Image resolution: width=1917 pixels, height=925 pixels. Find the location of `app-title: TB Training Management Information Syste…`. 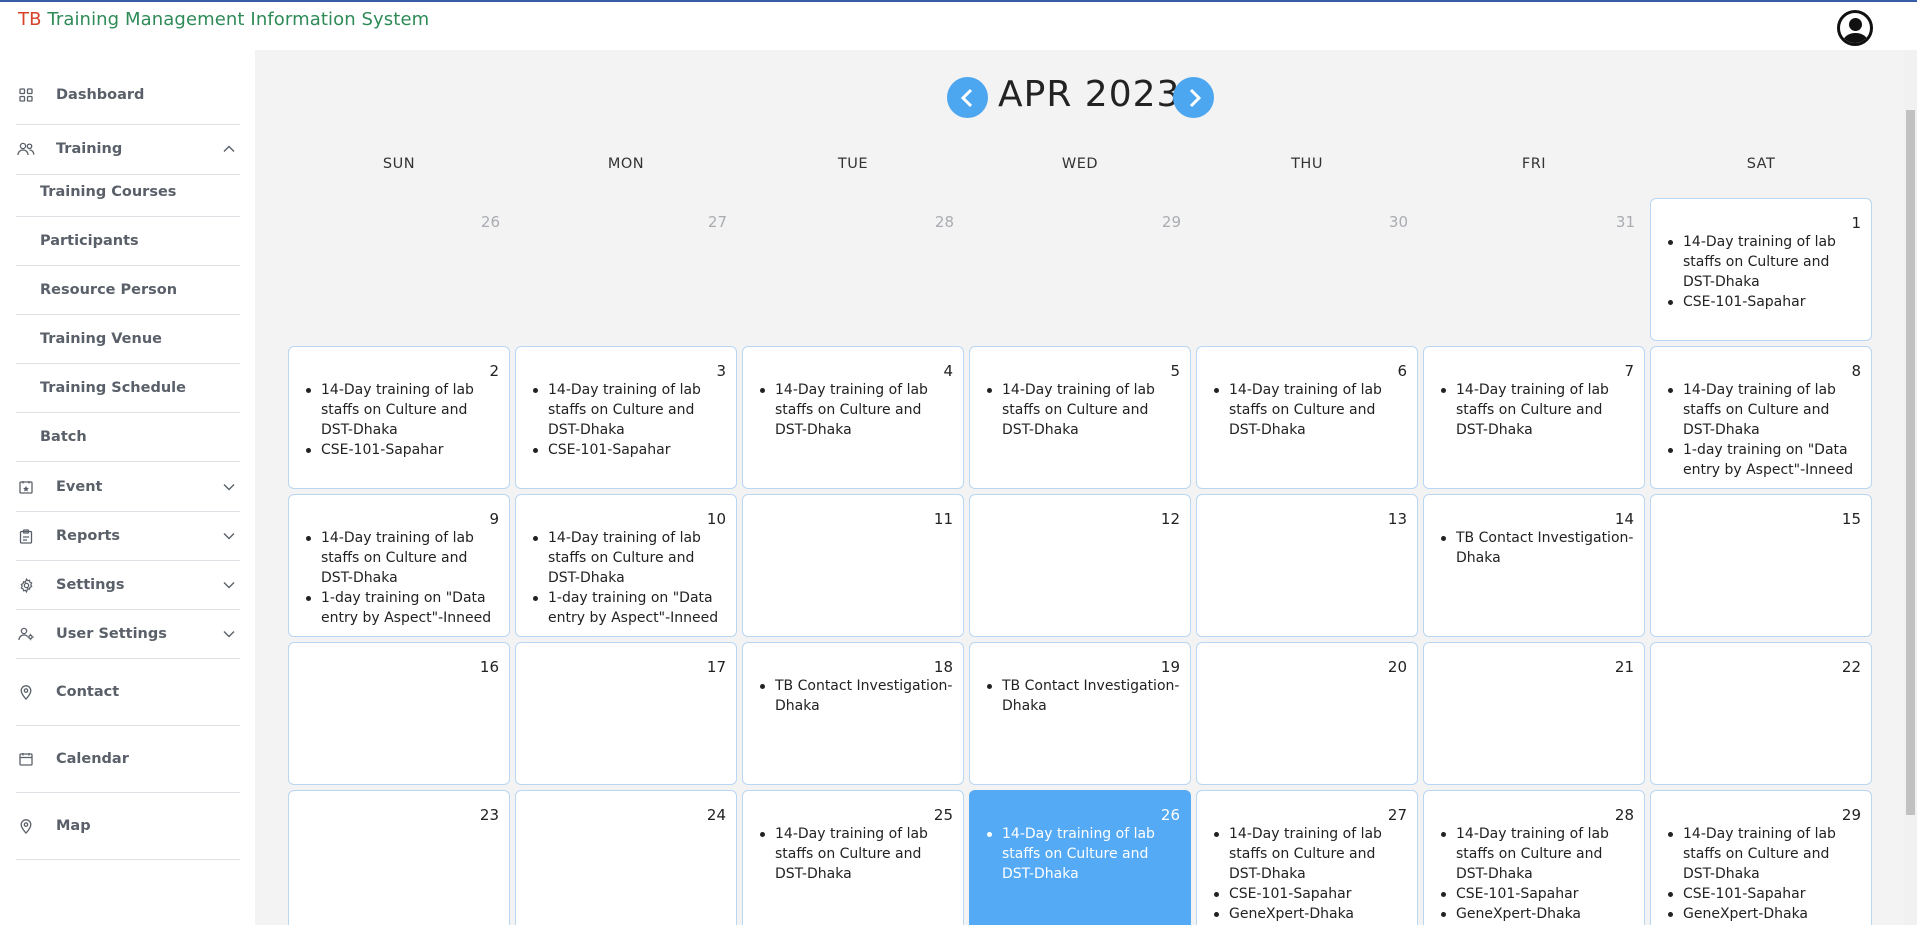

app-title: TB Training Management Information Syste… is located at coordinates (223, 19).